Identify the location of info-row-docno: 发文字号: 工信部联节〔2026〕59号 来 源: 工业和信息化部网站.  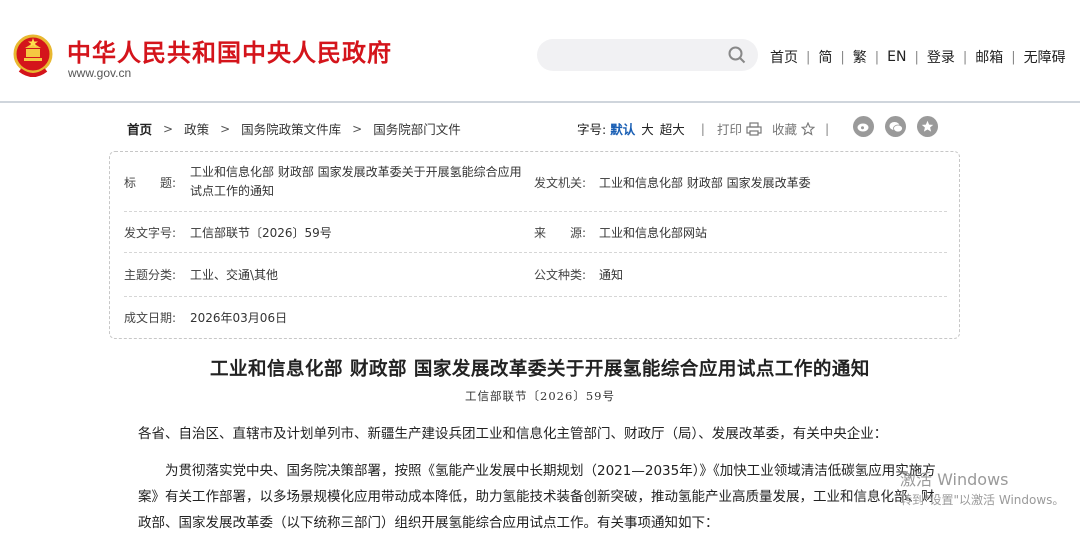
(535, 232).